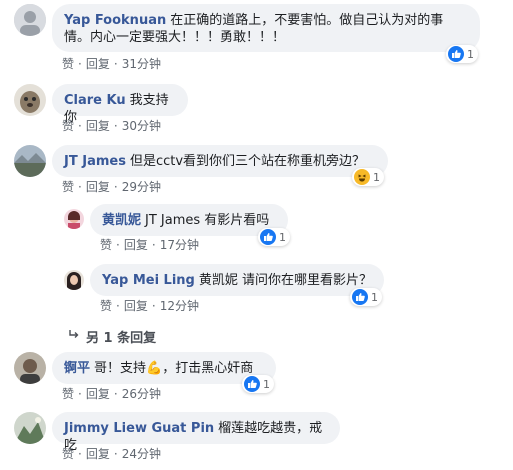 The height and width of the screenshot is (470, 513). I want to click on comment-time: 24分钟, so click(141, 454).